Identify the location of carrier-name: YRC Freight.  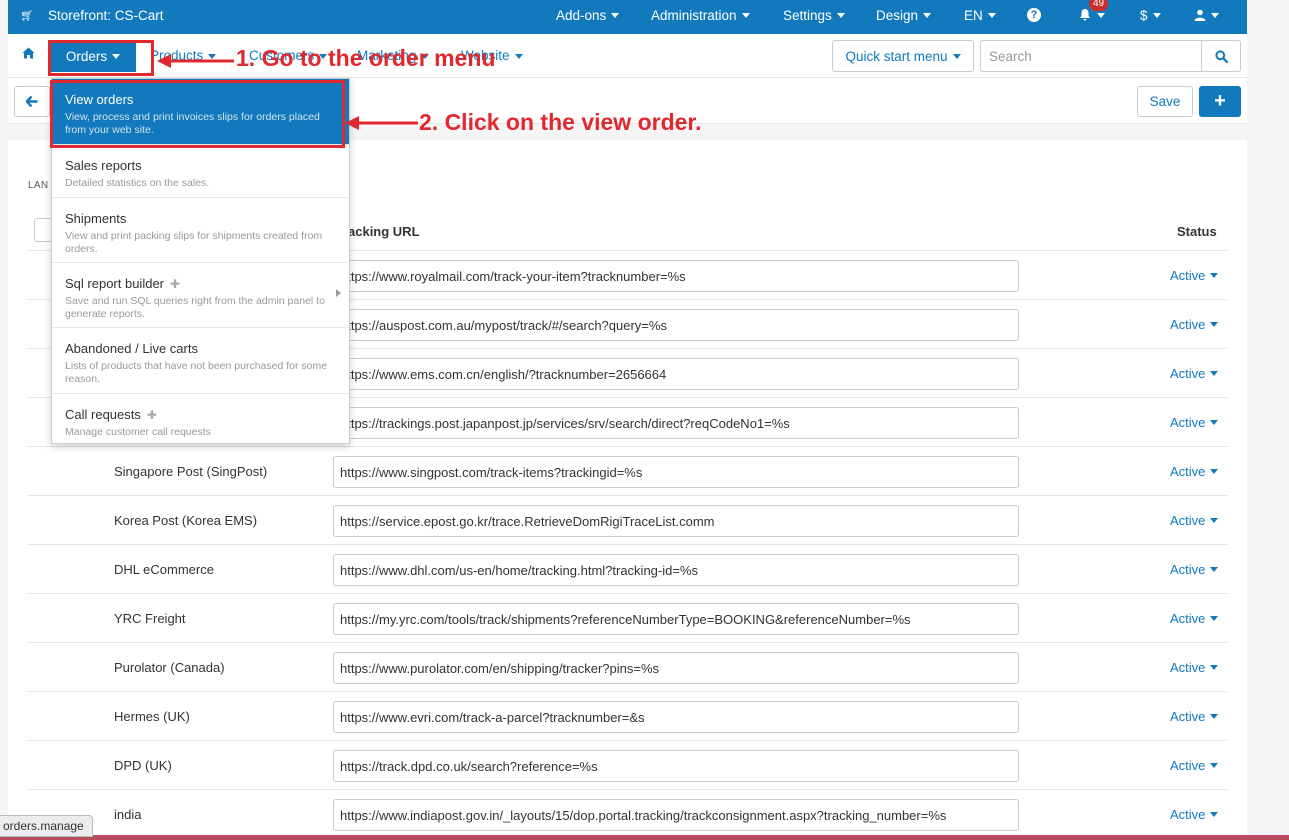
(150, 618).